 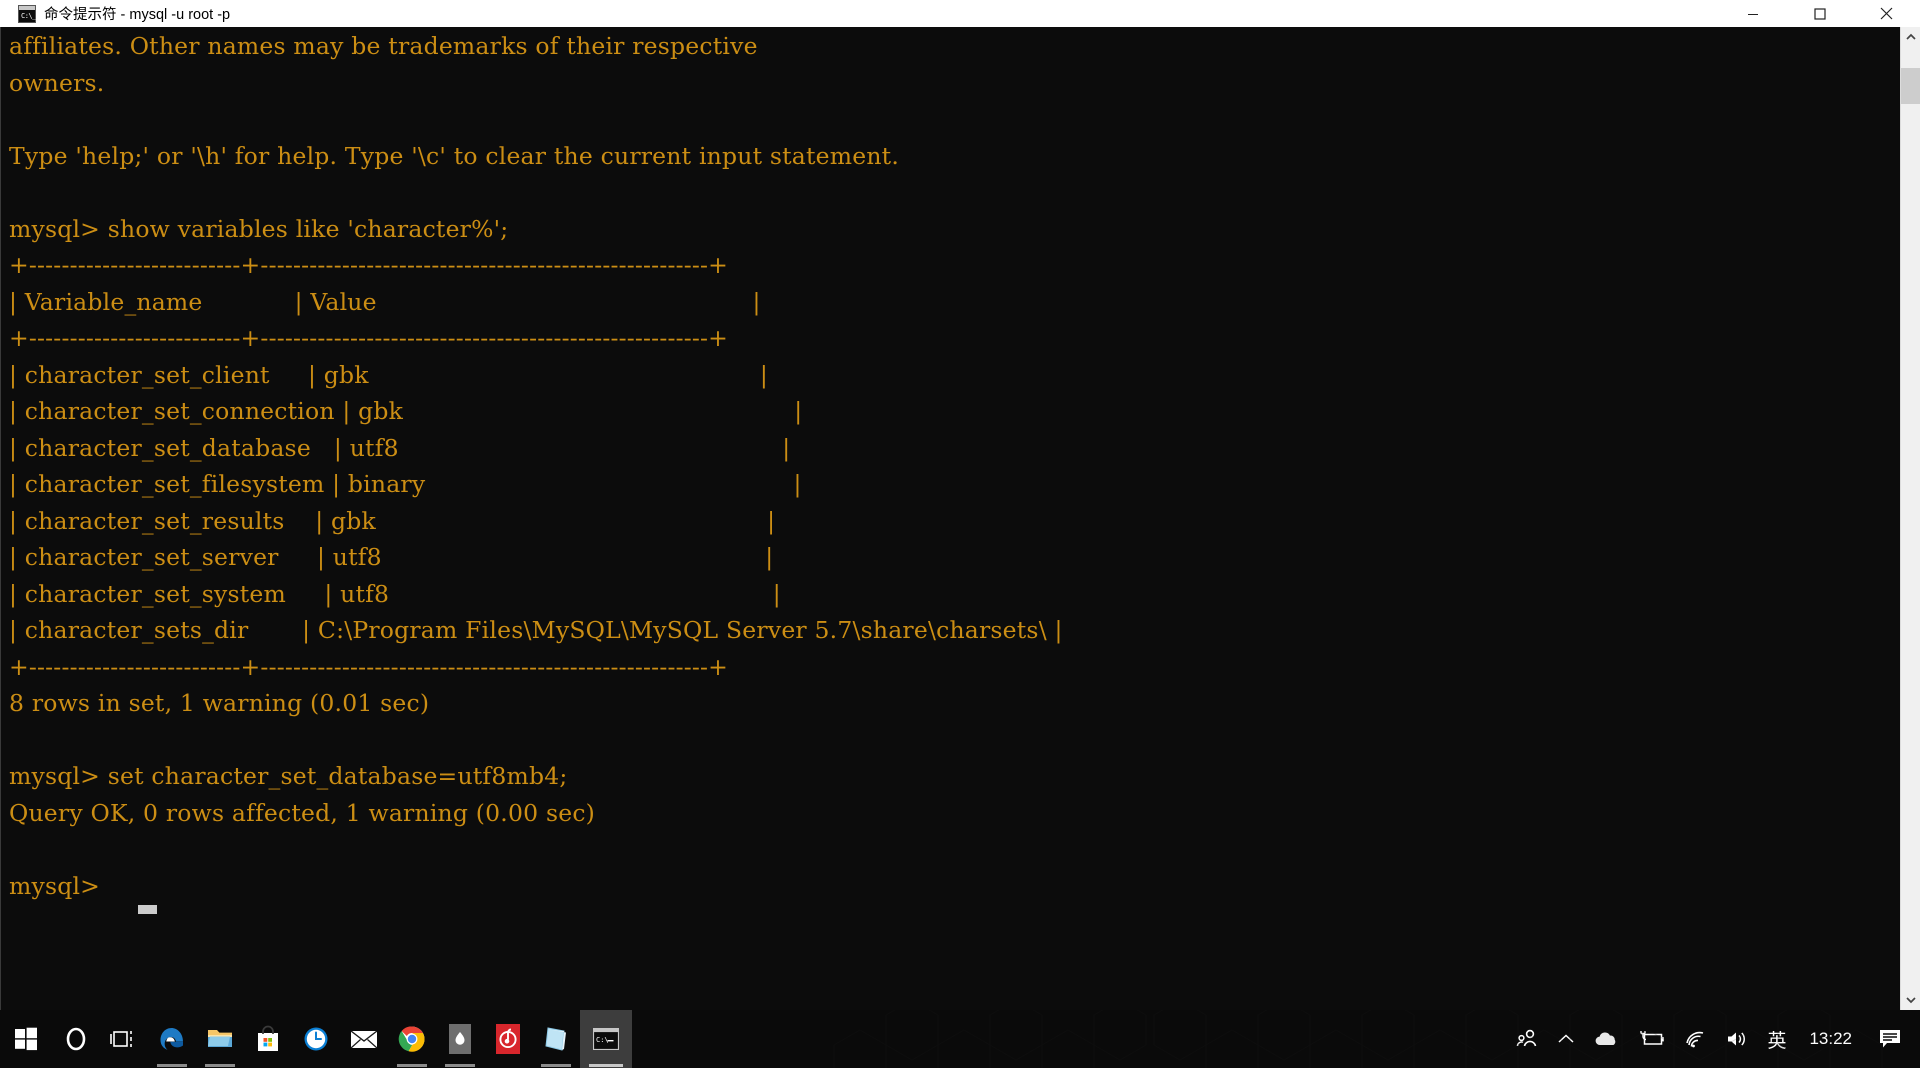 I want to click on task-view-icon, so click(x=121, y=1039).